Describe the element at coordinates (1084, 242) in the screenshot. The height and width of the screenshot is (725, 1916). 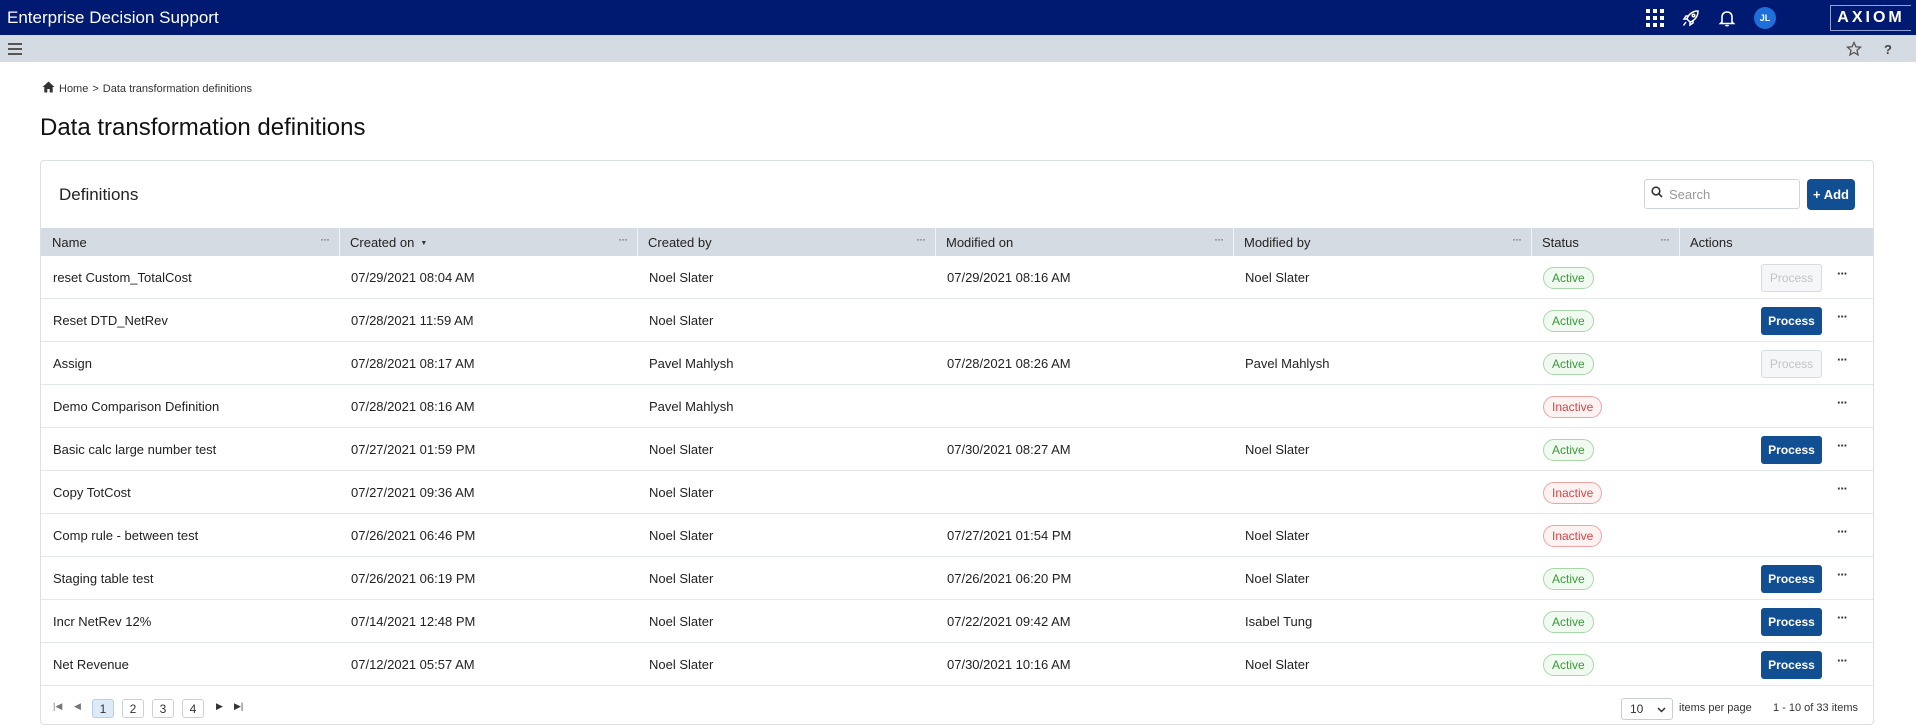
I see `column-header-modified-on: Modified on ···` at that location.